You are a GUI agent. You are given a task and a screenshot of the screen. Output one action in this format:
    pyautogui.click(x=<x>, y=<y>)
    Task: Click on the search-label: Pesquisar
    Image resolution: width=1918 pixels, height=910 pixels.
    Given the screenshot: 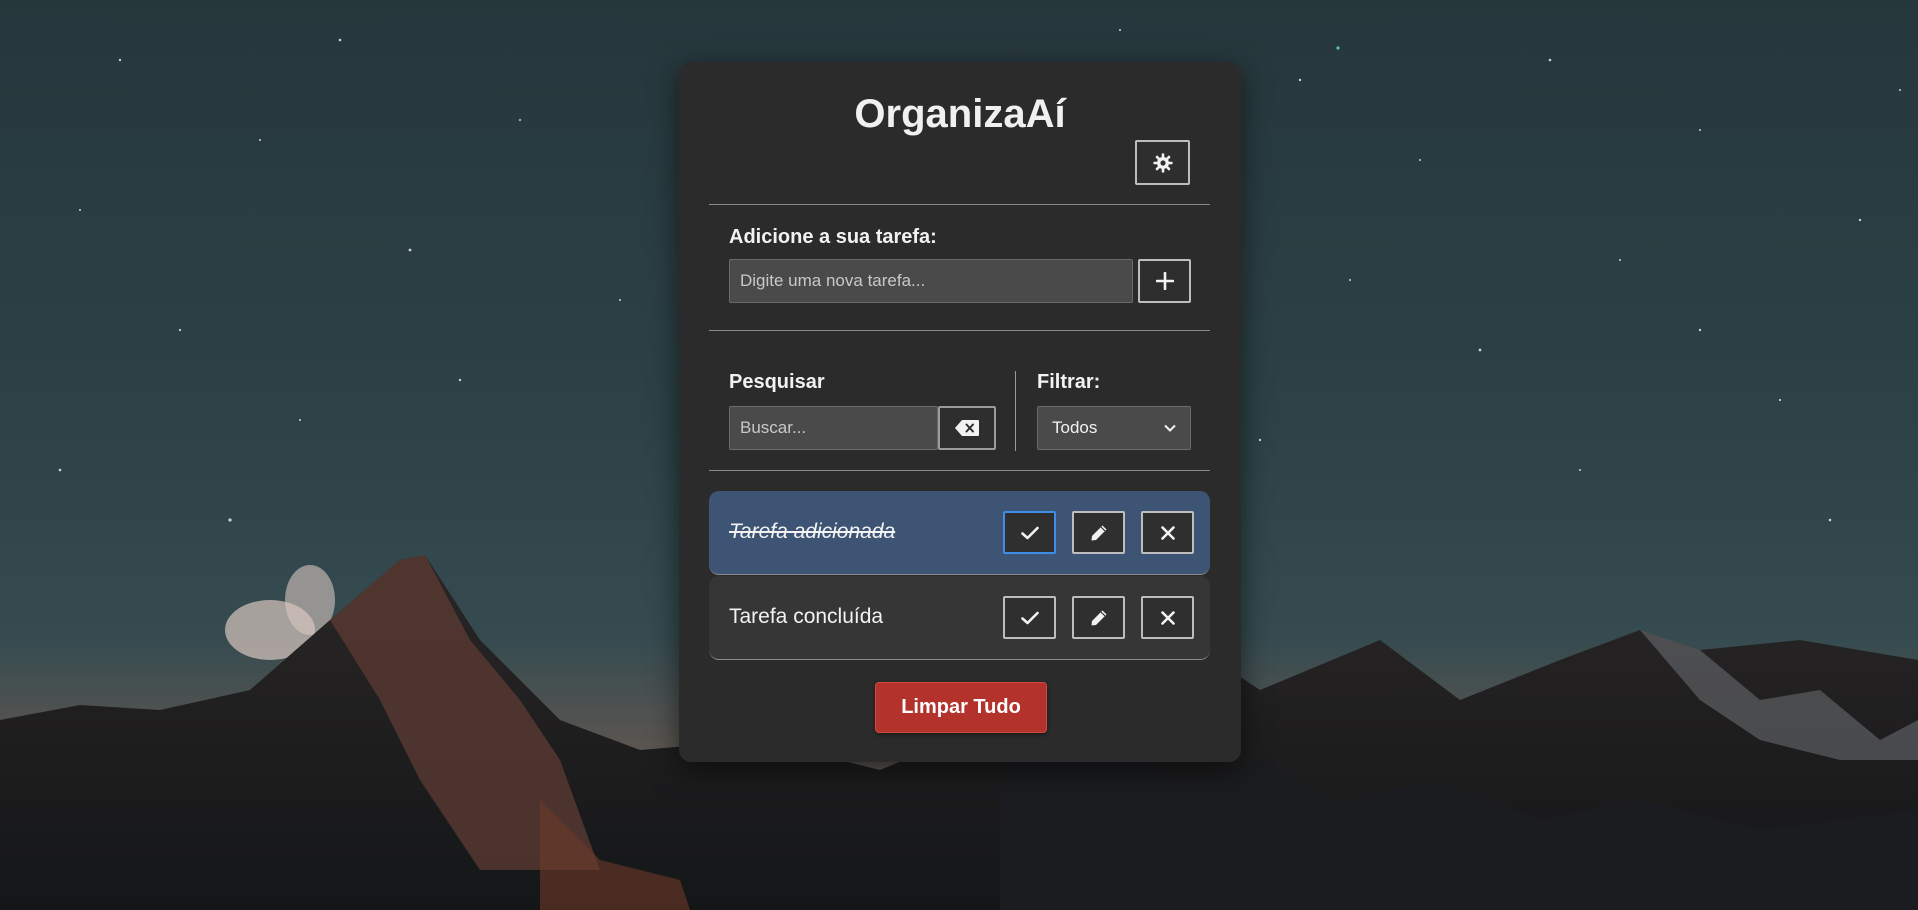 What is the action you would take?
    pyautogui.click(x=777, y=382)
    